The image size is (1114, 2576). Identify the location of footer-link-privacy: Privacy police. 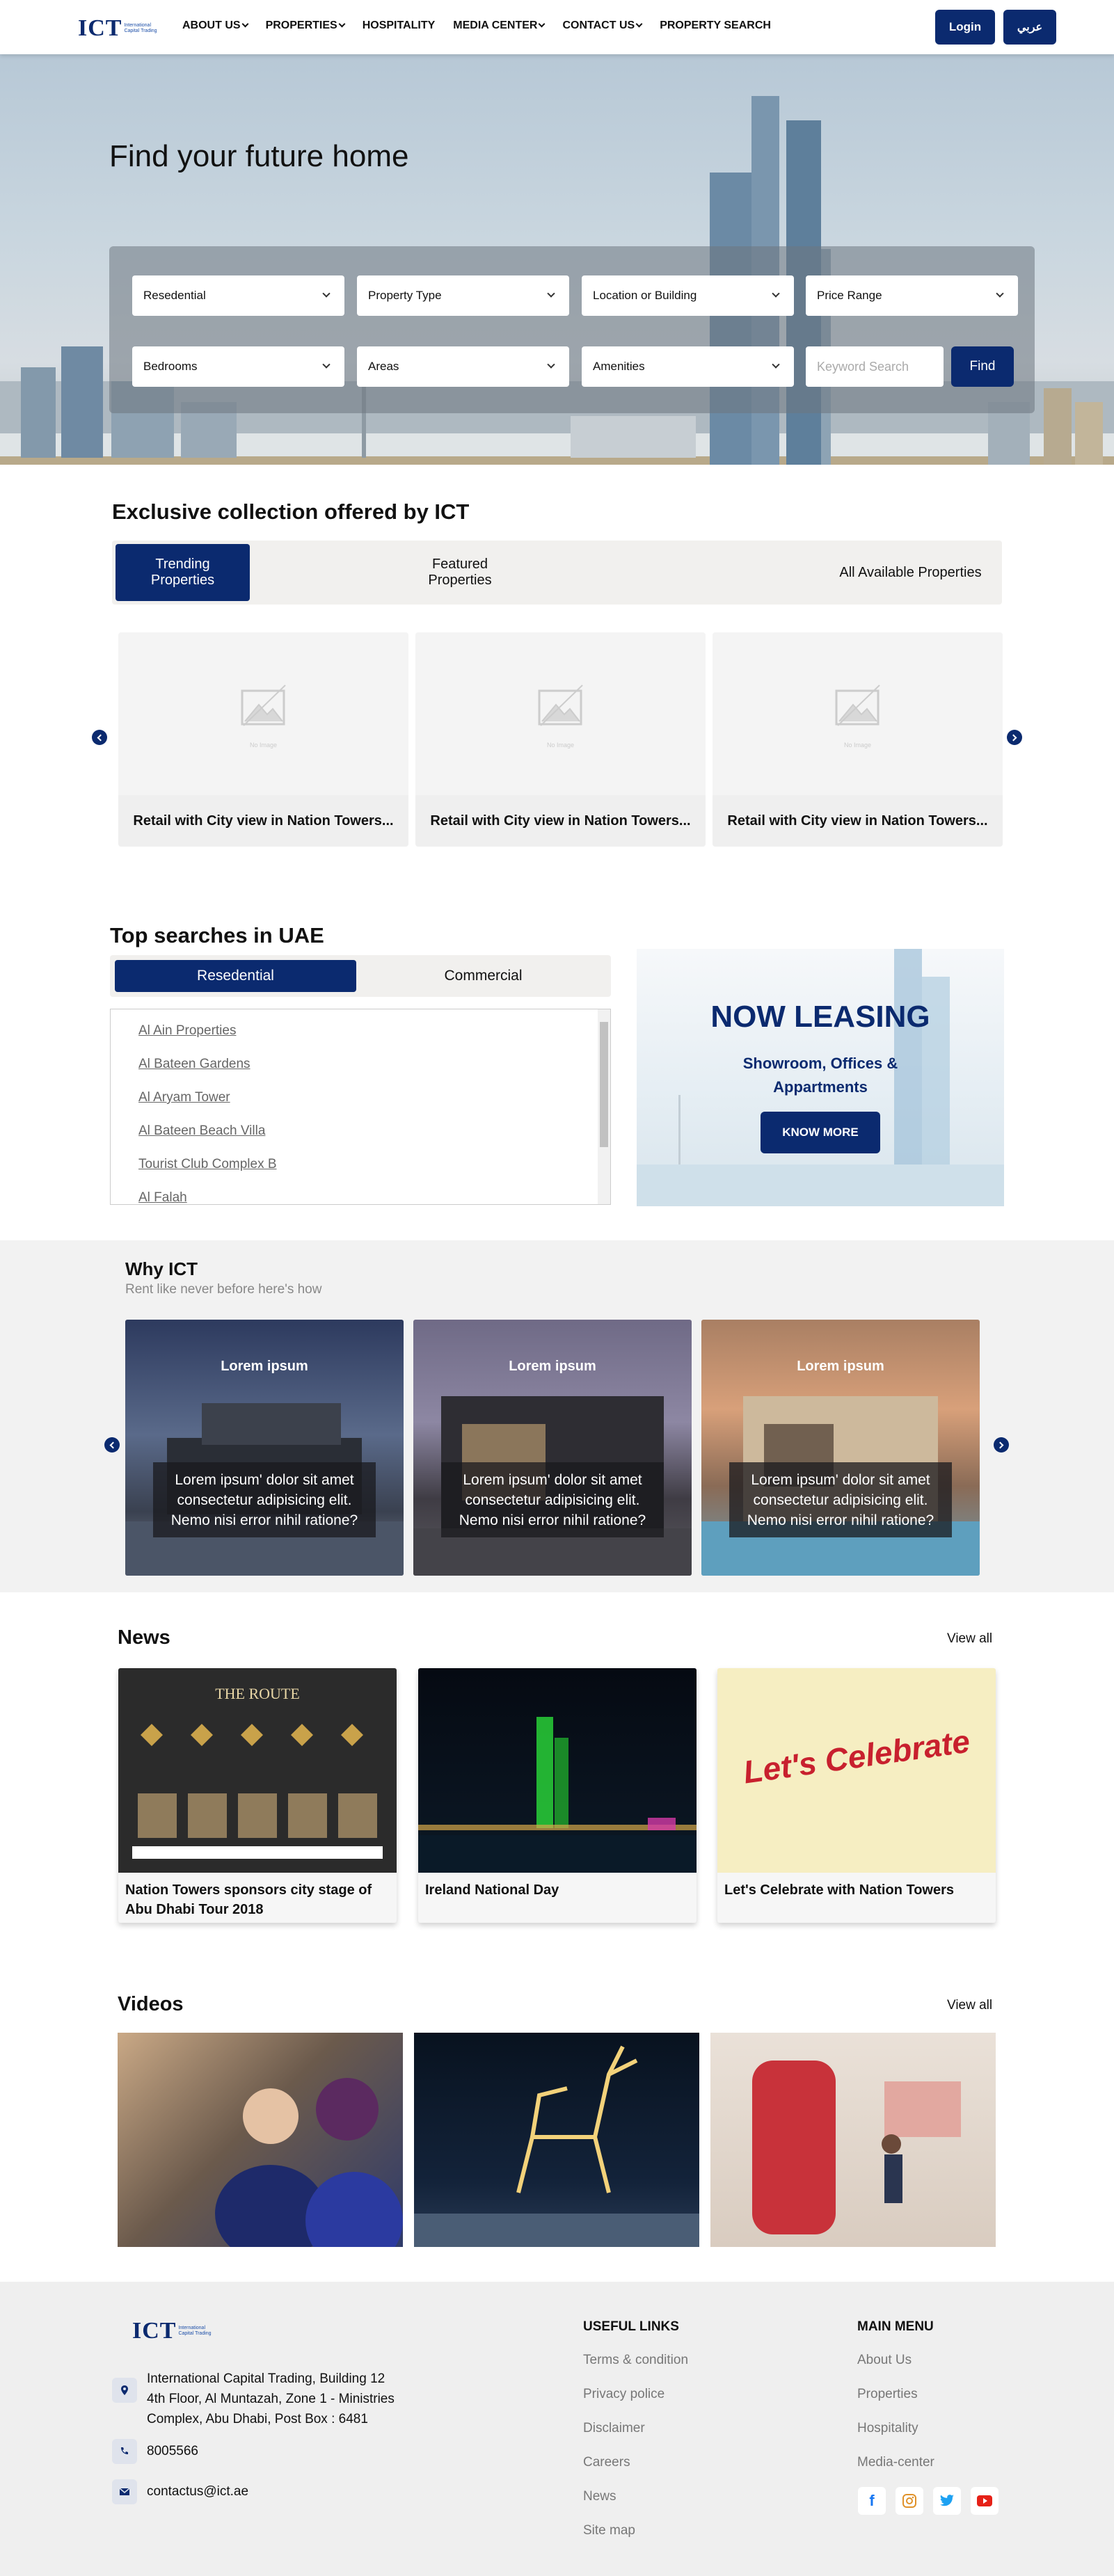
(624, 2394).